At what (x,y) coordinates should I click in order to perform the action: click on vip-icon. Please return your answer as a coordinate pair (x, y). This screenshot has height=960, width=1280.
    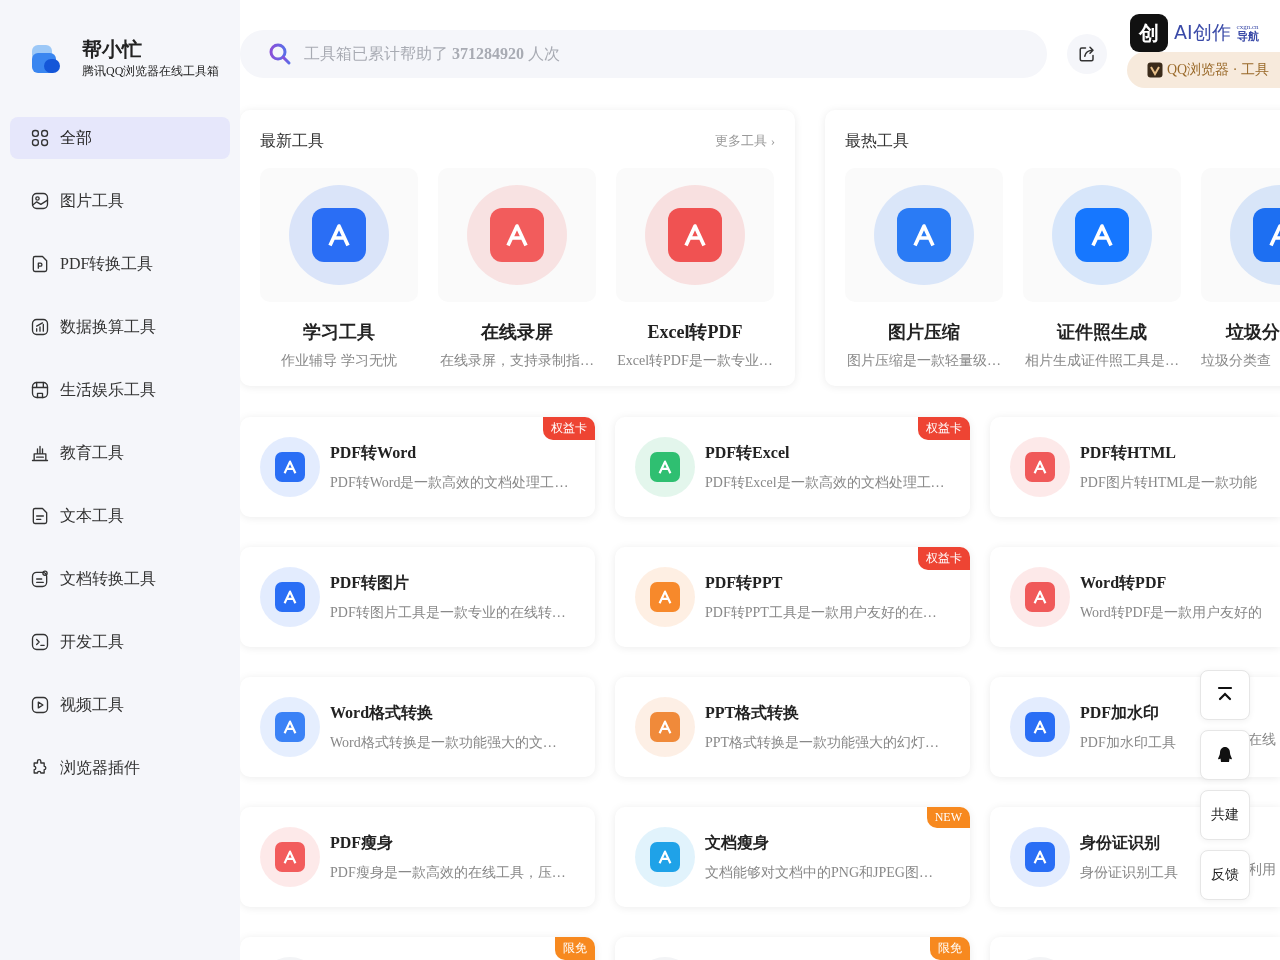
    Looking at the image, I should click on (1155, 70).